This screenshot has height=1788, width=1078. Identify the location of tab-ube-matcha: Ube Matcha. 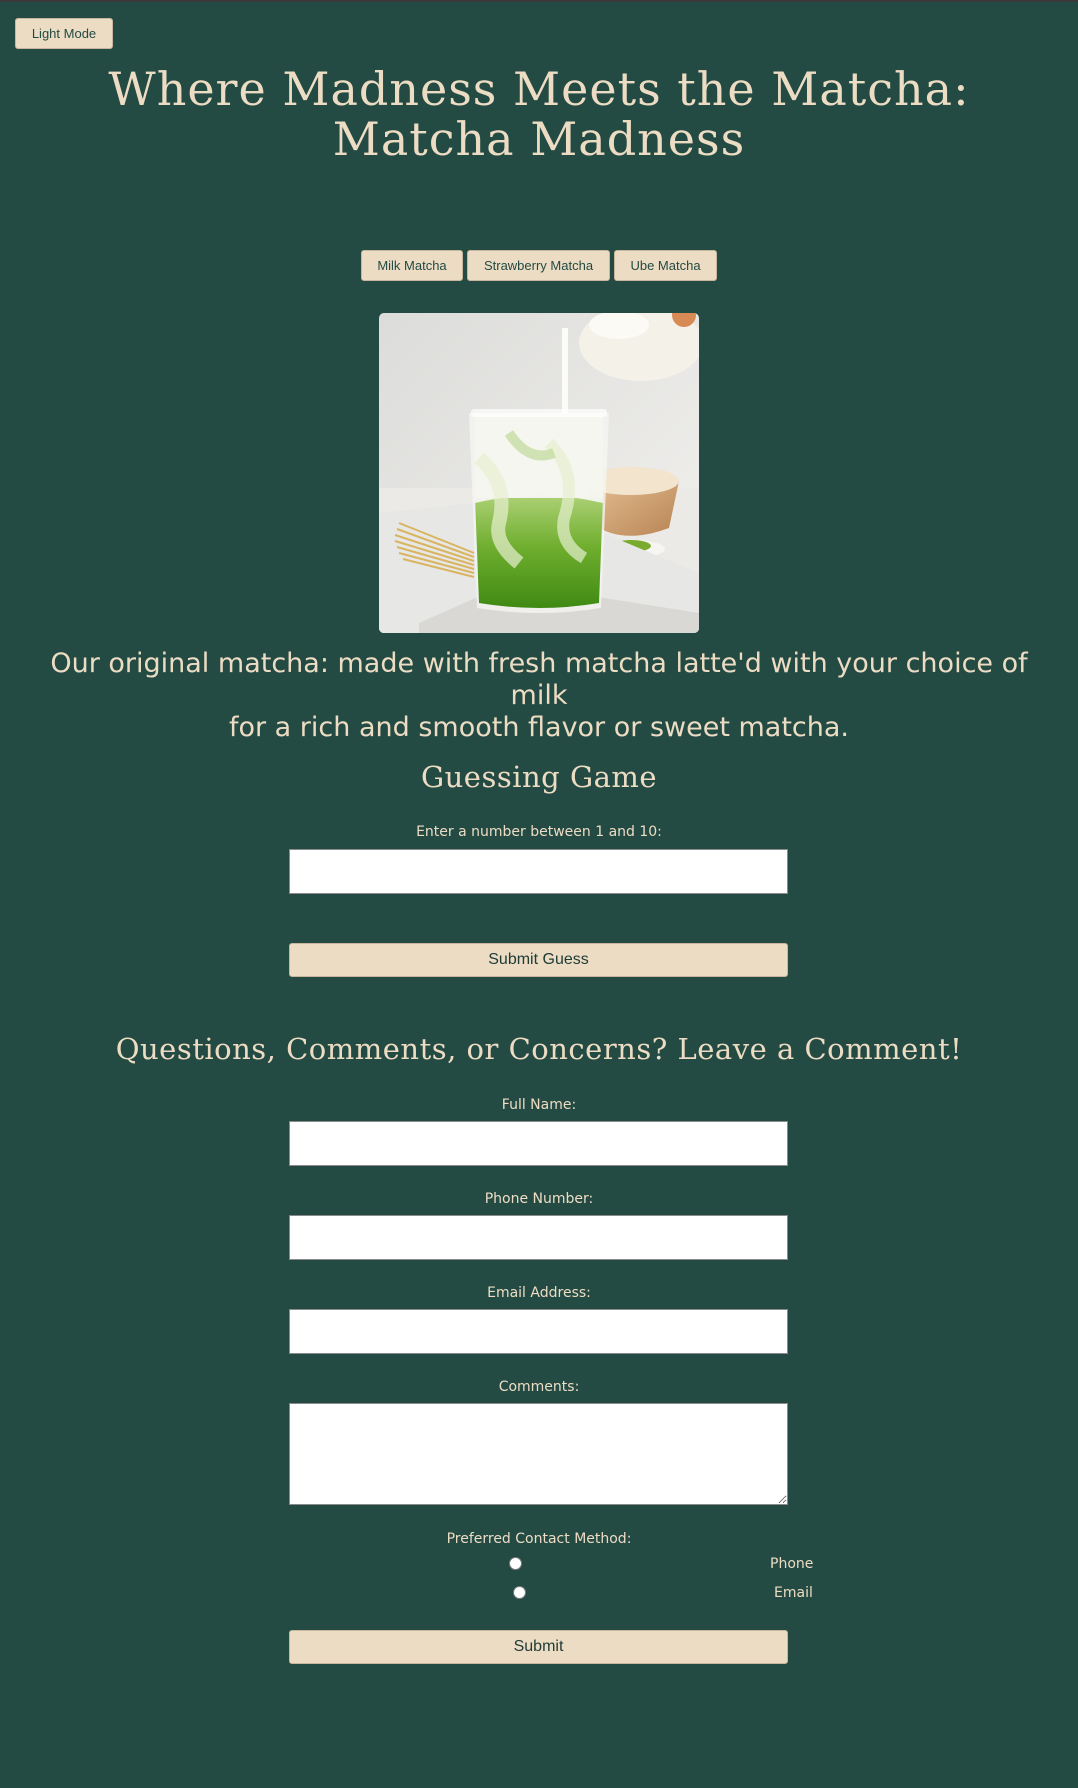
(665, 265).